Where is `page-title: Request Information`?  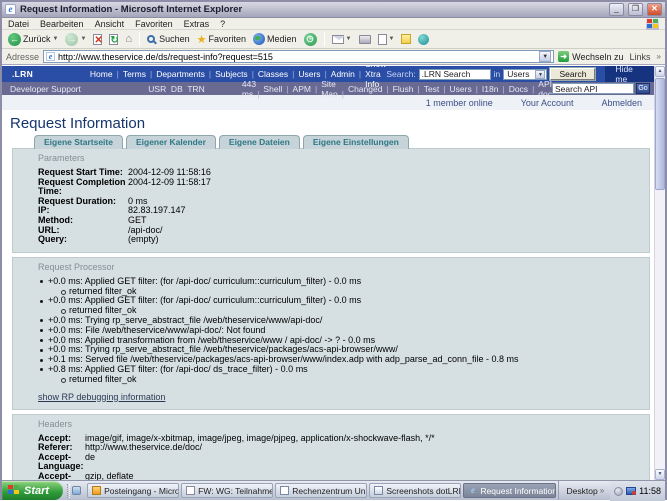 page-title: Request Information is located at coordinates (328, 122).